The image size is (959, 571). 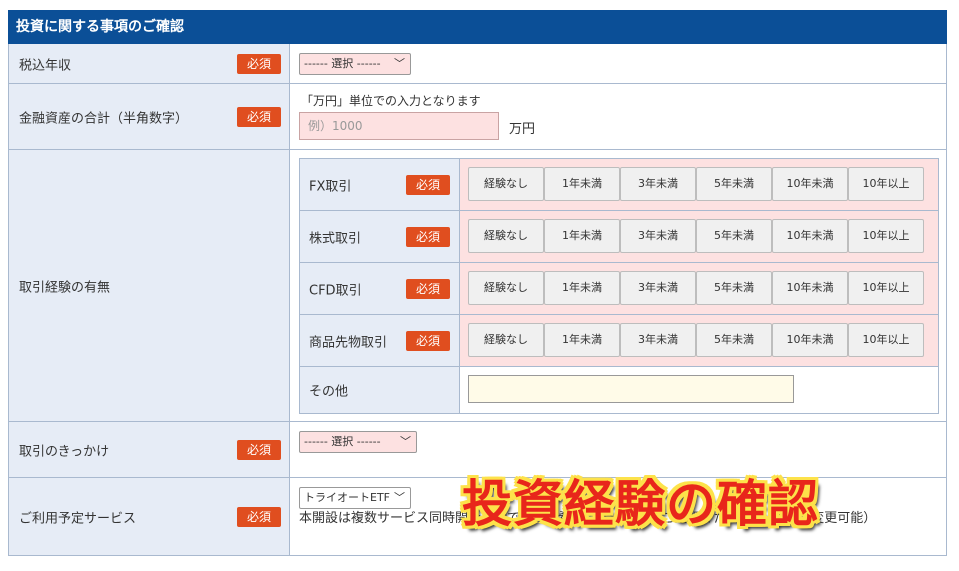 I want to click on stock-label-cell: 株式取引 必須, so click(x=380, y=236).